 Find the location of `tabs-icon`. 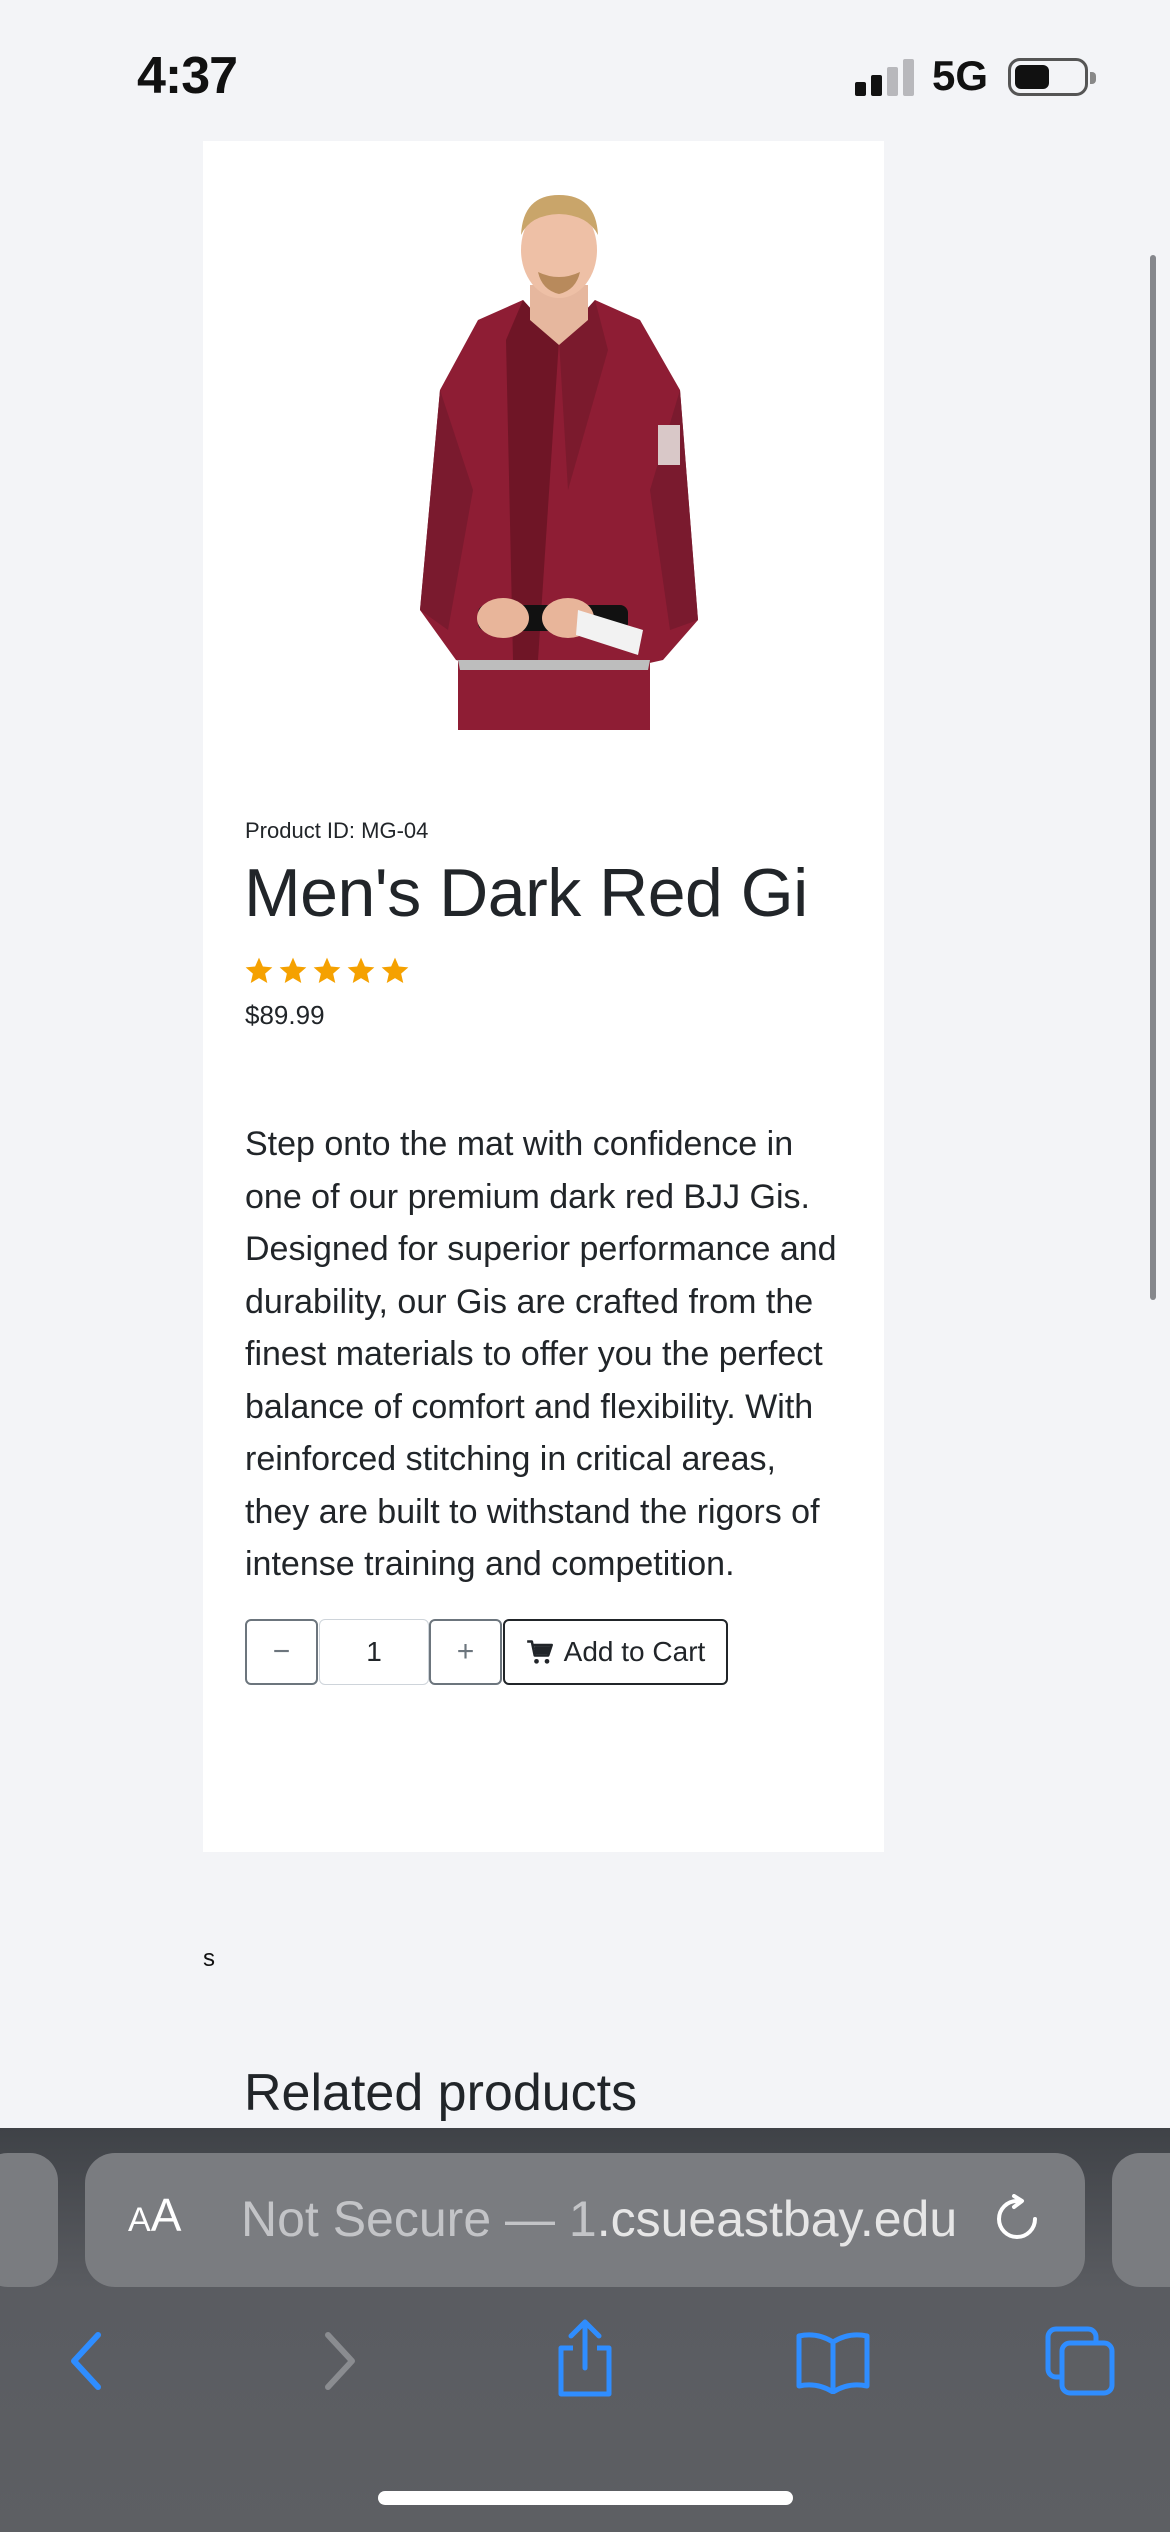

tabs-icon is located at coordinates (1080, 2361).